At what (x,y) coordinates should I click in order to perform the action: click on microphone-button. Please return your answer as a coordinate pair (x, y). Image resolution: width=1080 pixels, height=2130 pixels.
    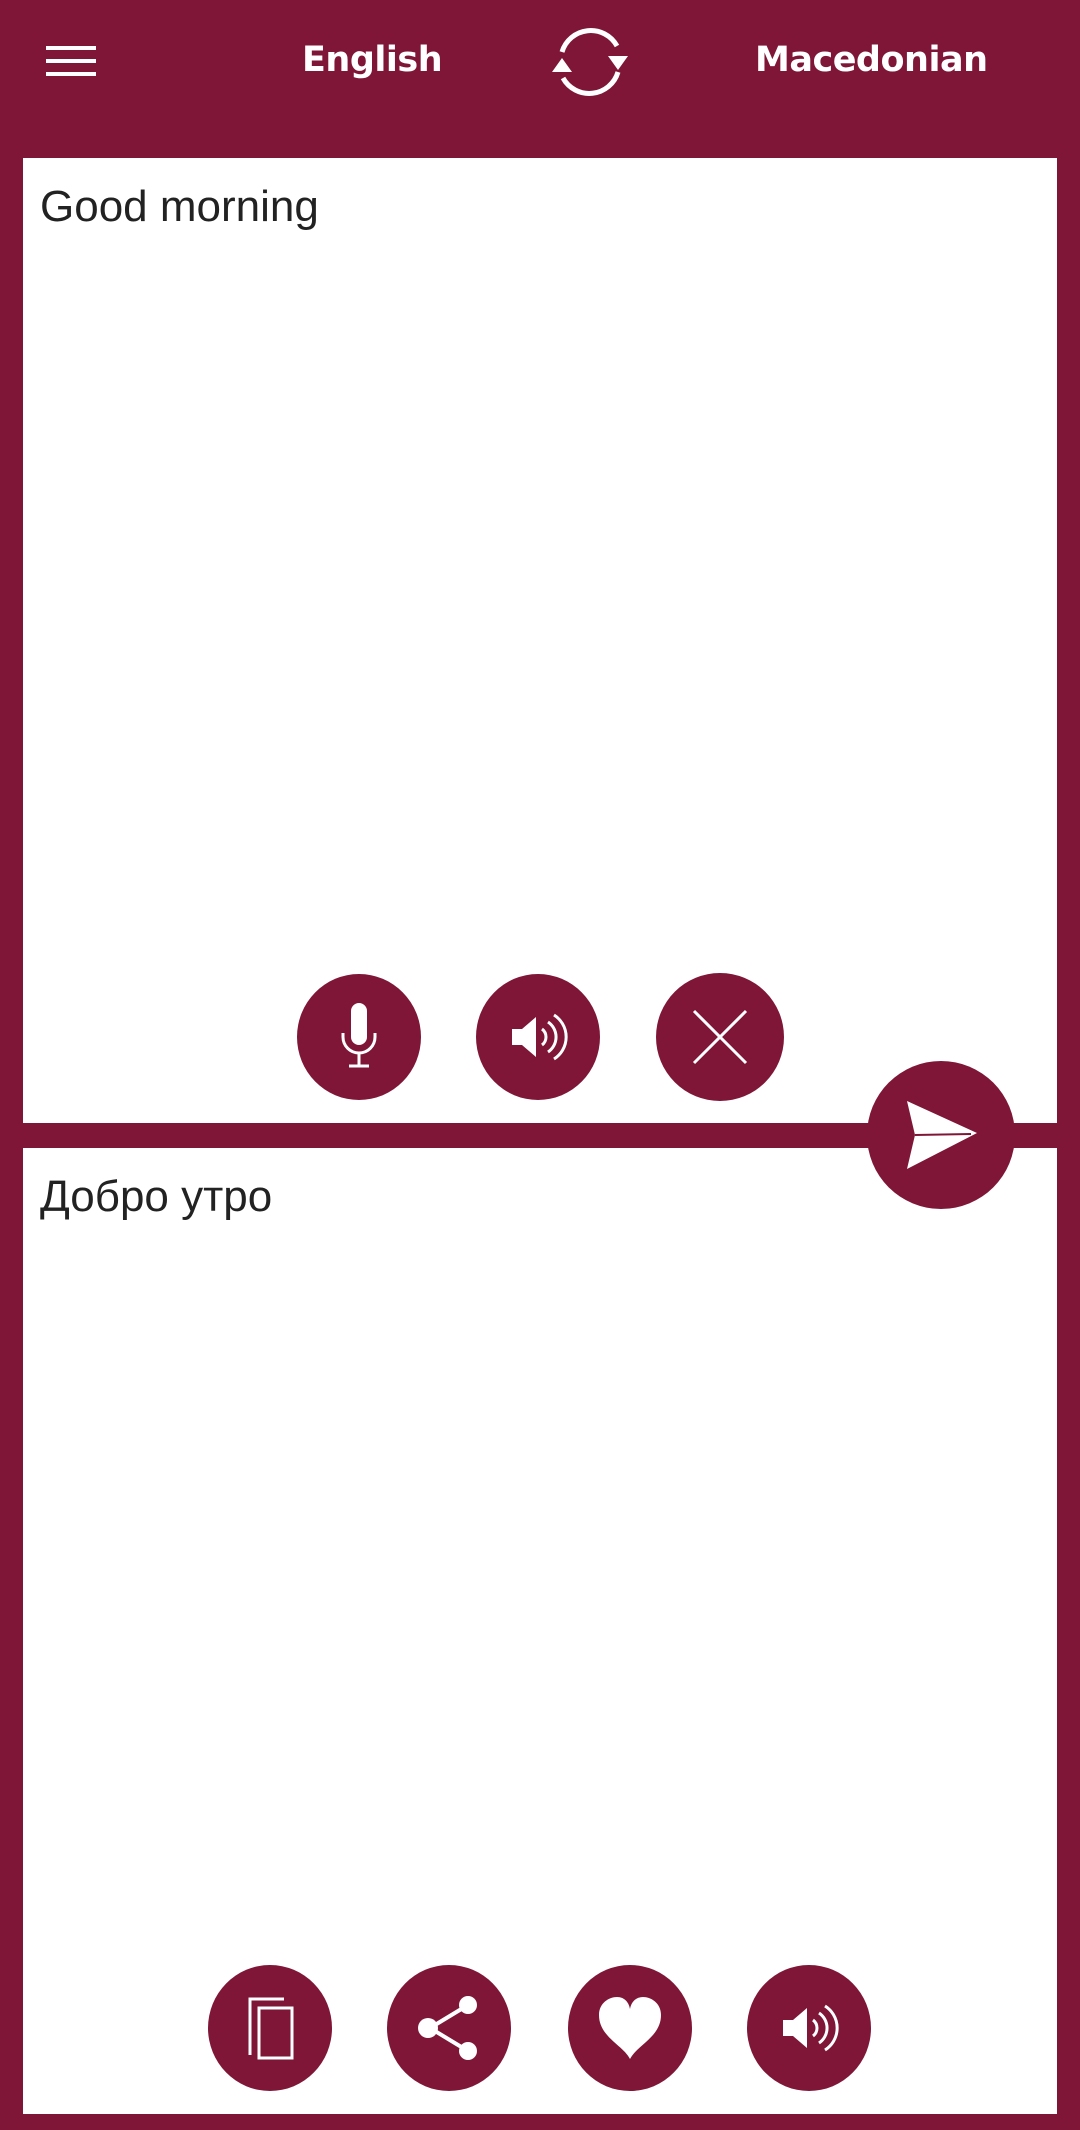
    Looking at the image, I should click on (359, 1037).